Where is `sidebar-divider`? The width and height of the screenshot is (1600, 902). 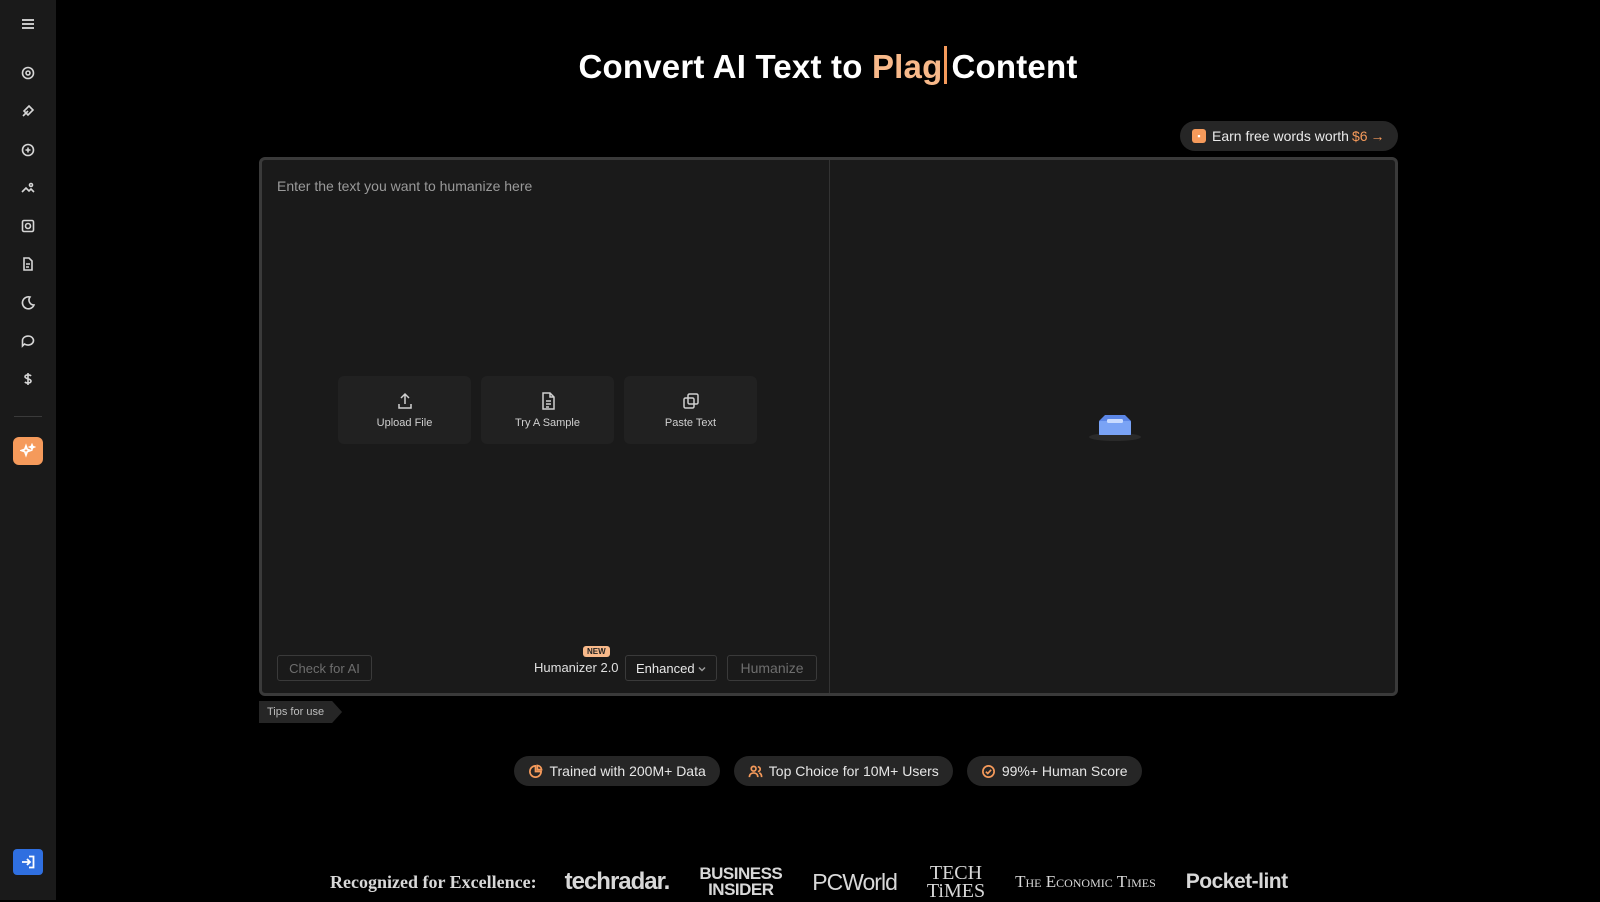
sidebar-divider is located at coordinates (28, 416).